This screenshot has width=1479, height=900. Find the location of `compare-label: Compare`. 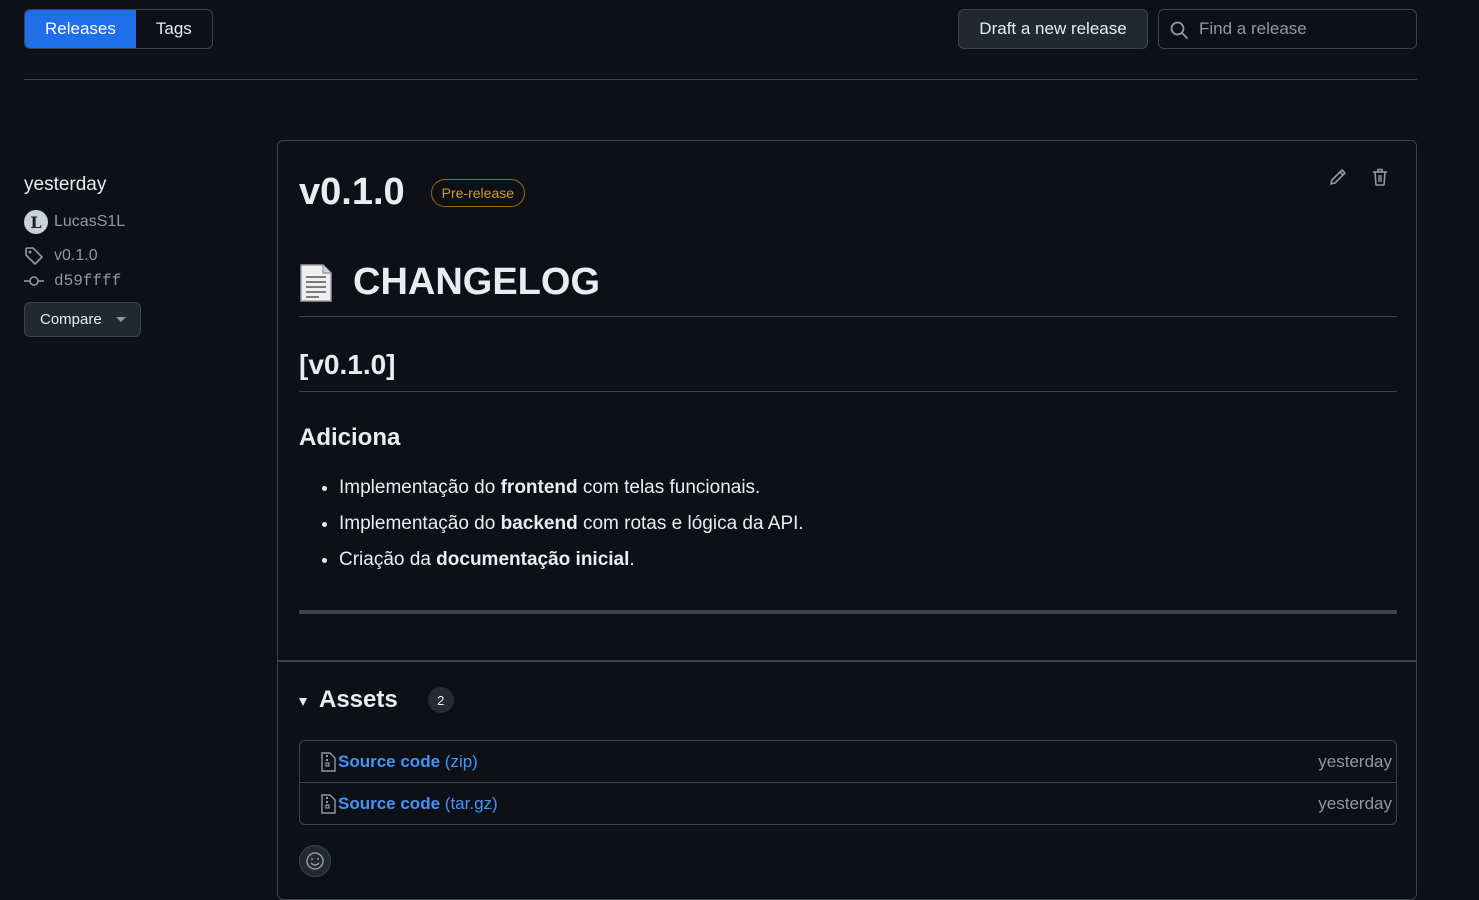

compare-label: Compare is located at coordinates (71, 319).